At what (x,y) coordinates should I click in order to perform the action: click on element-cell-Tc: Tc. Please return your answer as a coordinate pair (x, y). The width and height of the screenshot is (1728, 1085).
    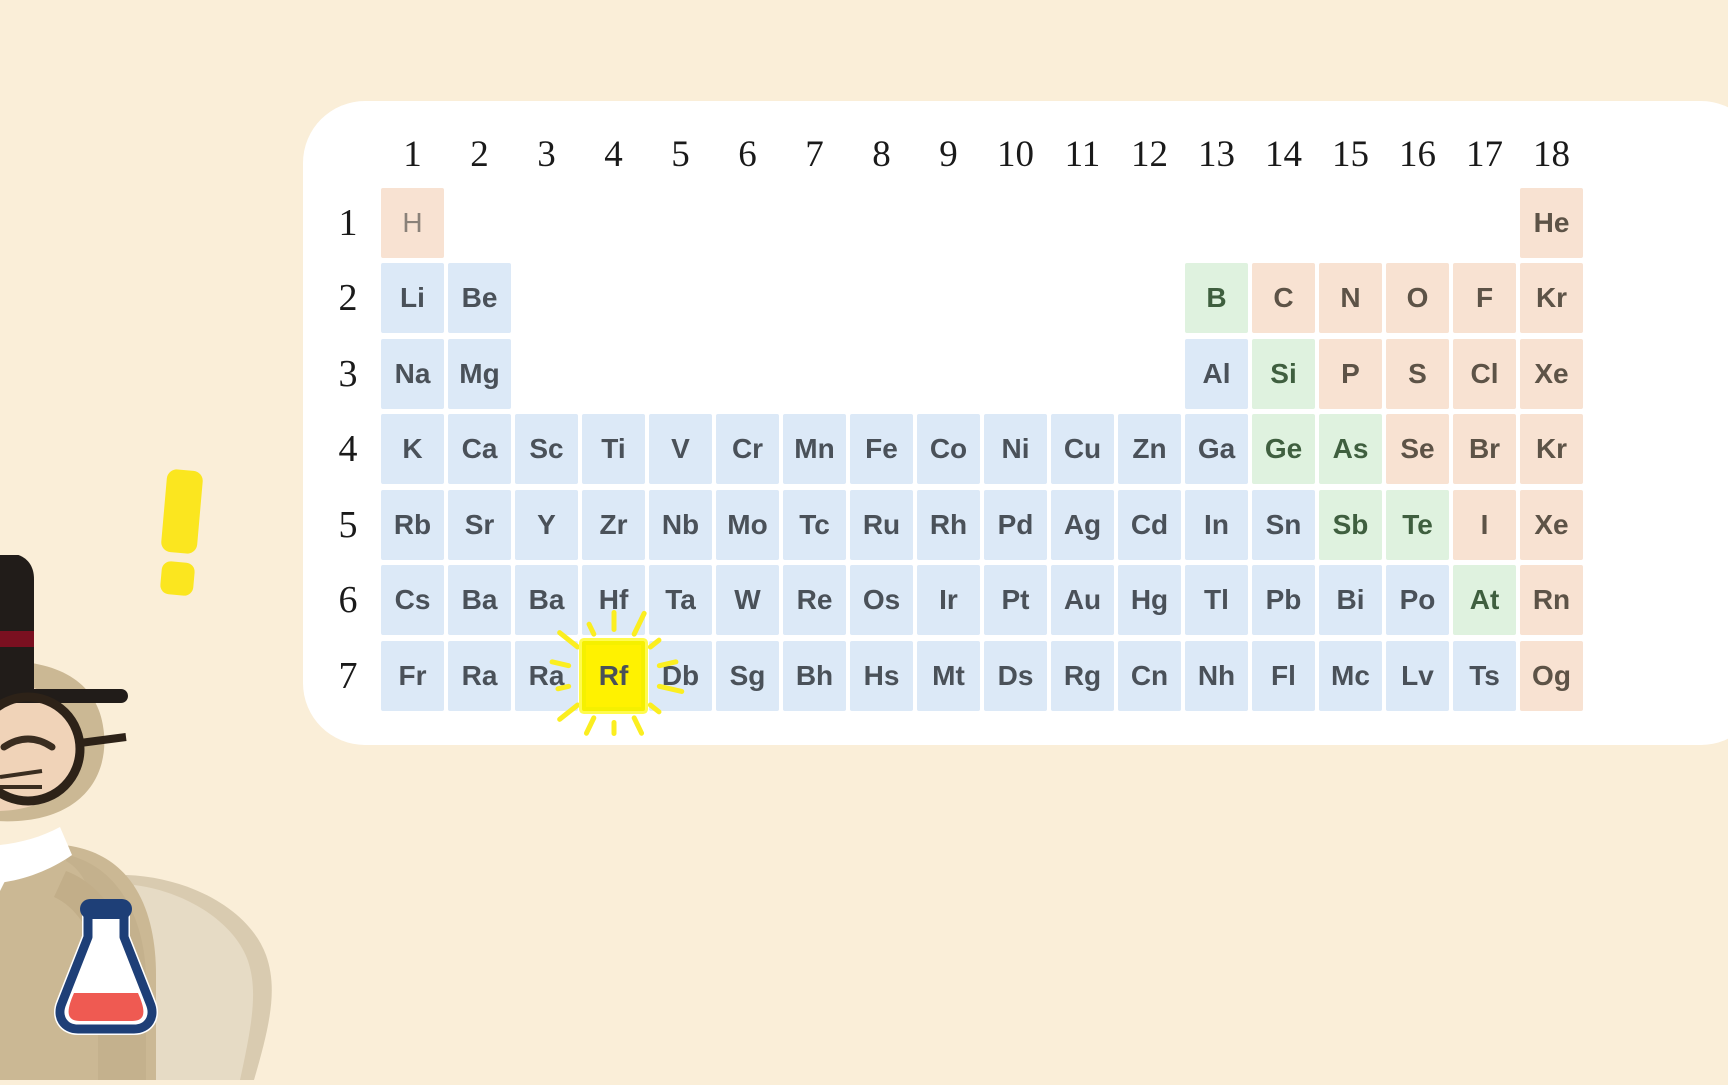
    Looking at the image, I should click on (814, 524).